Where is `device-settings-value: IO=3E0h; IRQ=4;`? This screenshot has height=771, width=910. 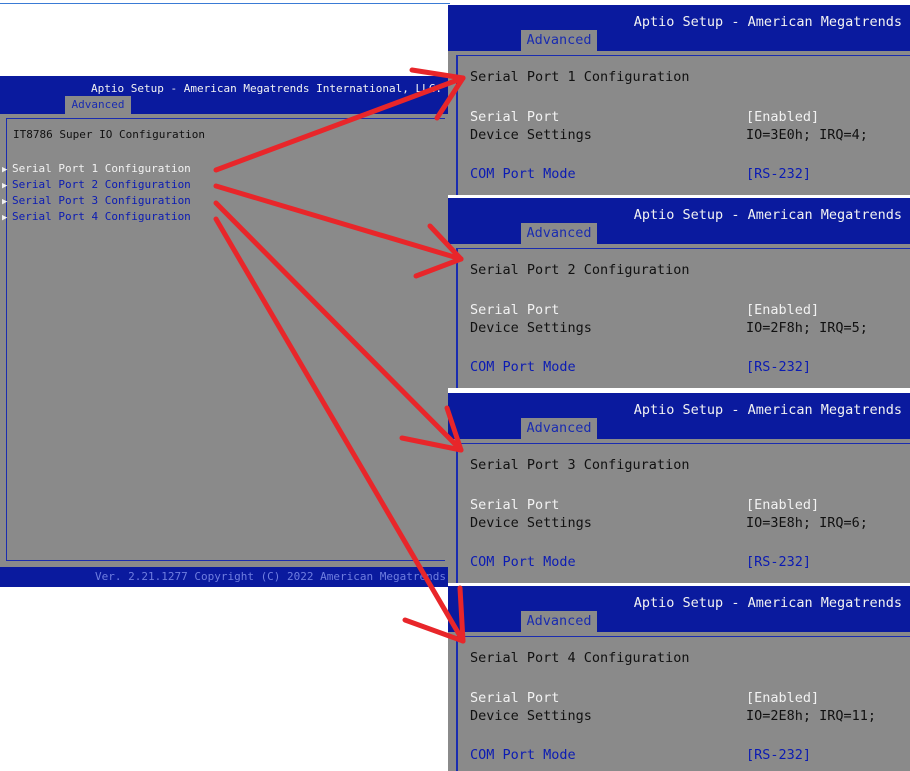 device-settings-value: IO=3E0h; IRQ=4; is located at coordinates (807, 135).